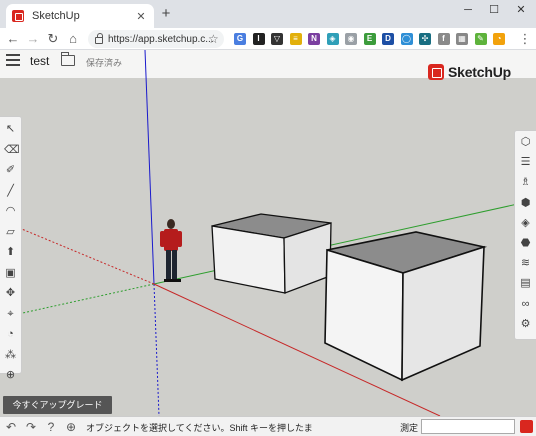 Image resolution: width=536 pixels, height=436 pixels. I want to click on bookmark-star-icon: ☆, so click(215, 39).